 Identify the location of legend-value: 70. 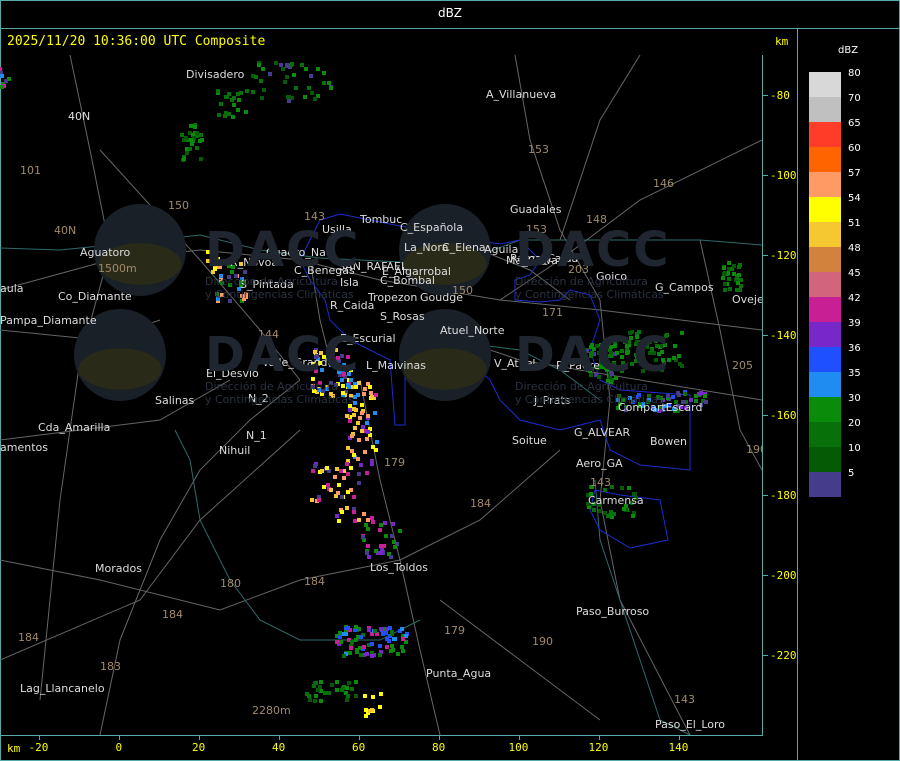
(854, 98).